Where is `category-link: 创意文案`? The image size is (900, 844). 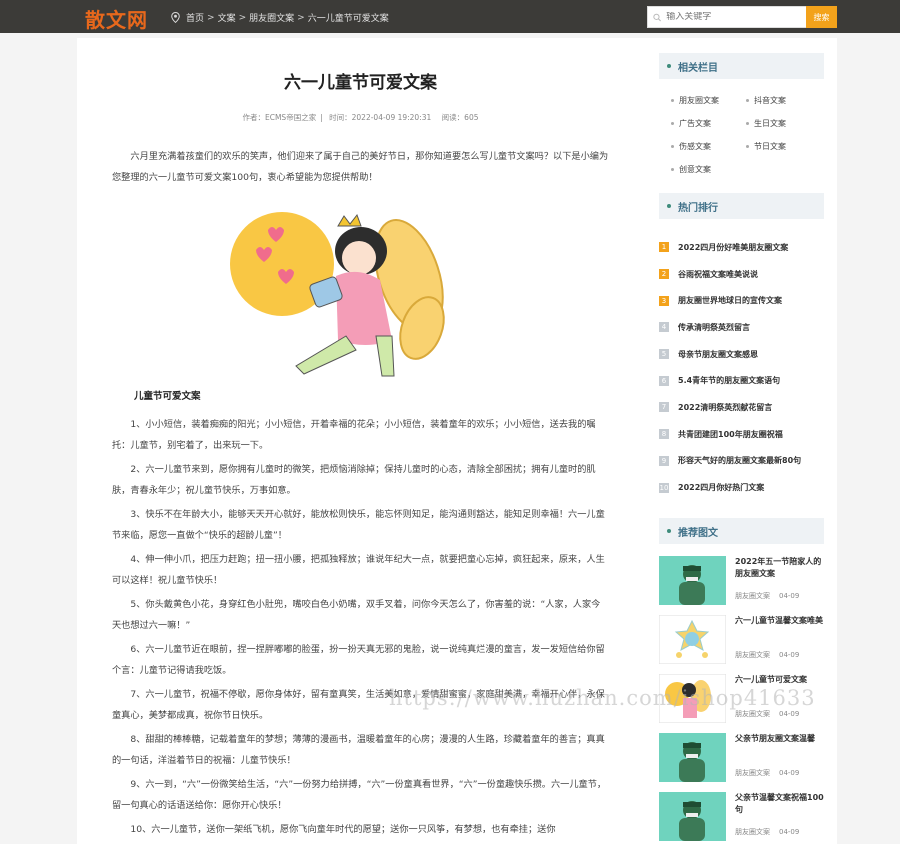 category-link: 创意文案 is located at coordinates (708, 169).